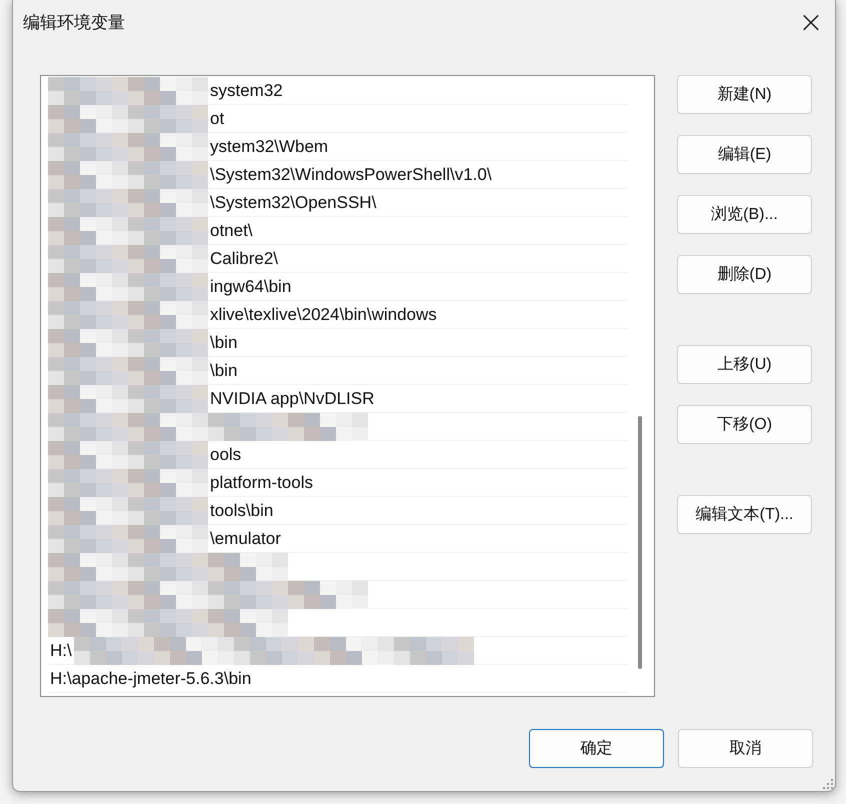  Describe the element at coordinates (351, 174) in the screenshot. I see `path-entry: \System32\WindowsPowerShell\v1.0\` at that location.